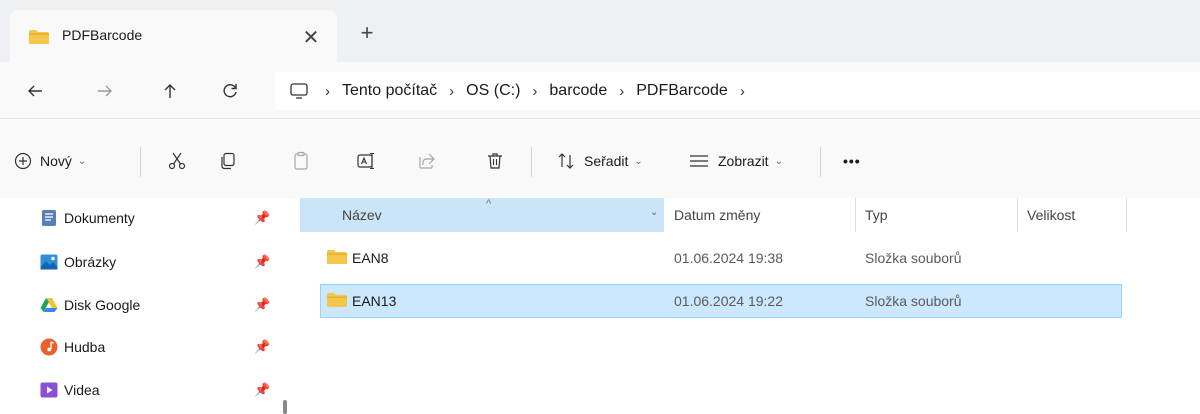 The width and height of the screenshot is (1200, 414). Describe the element at coordinates (155, 390) in the screenshot. I see `sidebar-item-videos: Videa 📌` at that location.